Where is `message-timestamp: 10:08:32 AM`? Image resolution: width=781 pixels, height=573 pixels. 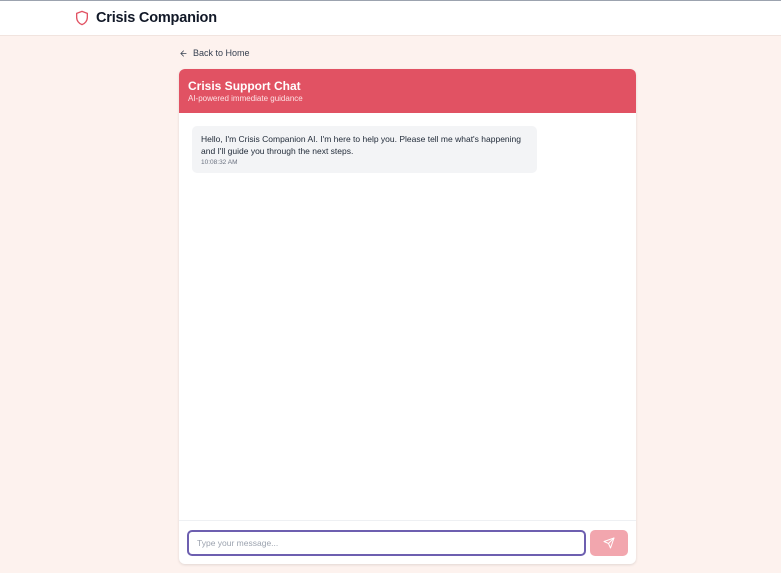
message-timestamp: 10:08:32 AM is located at coordinates (219, 162).